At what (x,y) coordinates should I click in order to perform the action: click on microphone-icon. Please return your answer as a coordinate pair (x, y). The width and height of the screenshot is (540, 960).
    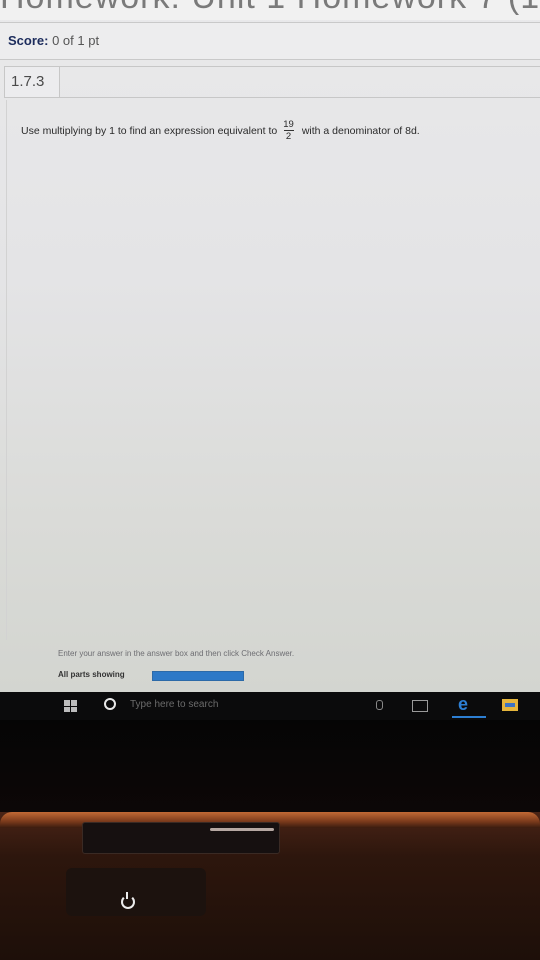
    Looking at the image, I should click on (379, 705).